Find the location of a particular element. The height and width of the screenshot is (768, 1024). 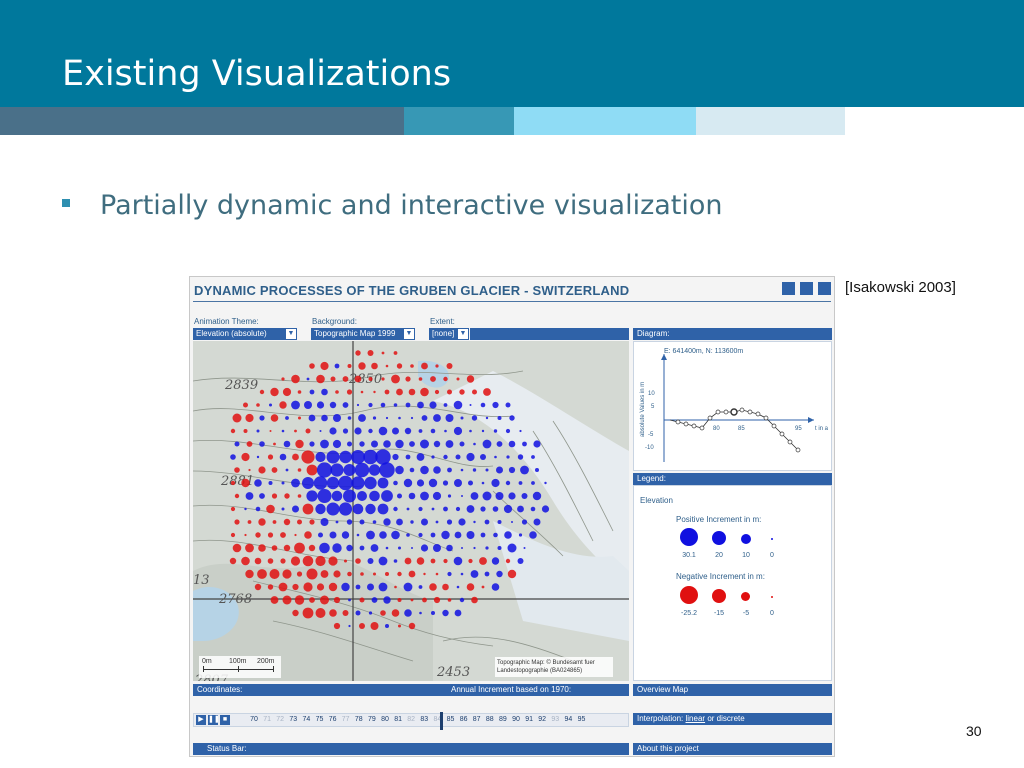

animation-theme-select: Elevation (absolute) is located at coordinates (239, 334).